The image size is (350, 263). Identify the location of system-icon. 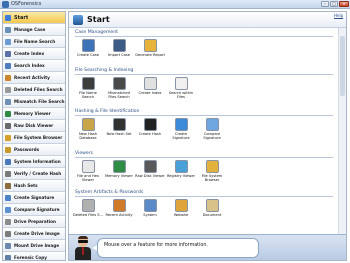
(8, 162).